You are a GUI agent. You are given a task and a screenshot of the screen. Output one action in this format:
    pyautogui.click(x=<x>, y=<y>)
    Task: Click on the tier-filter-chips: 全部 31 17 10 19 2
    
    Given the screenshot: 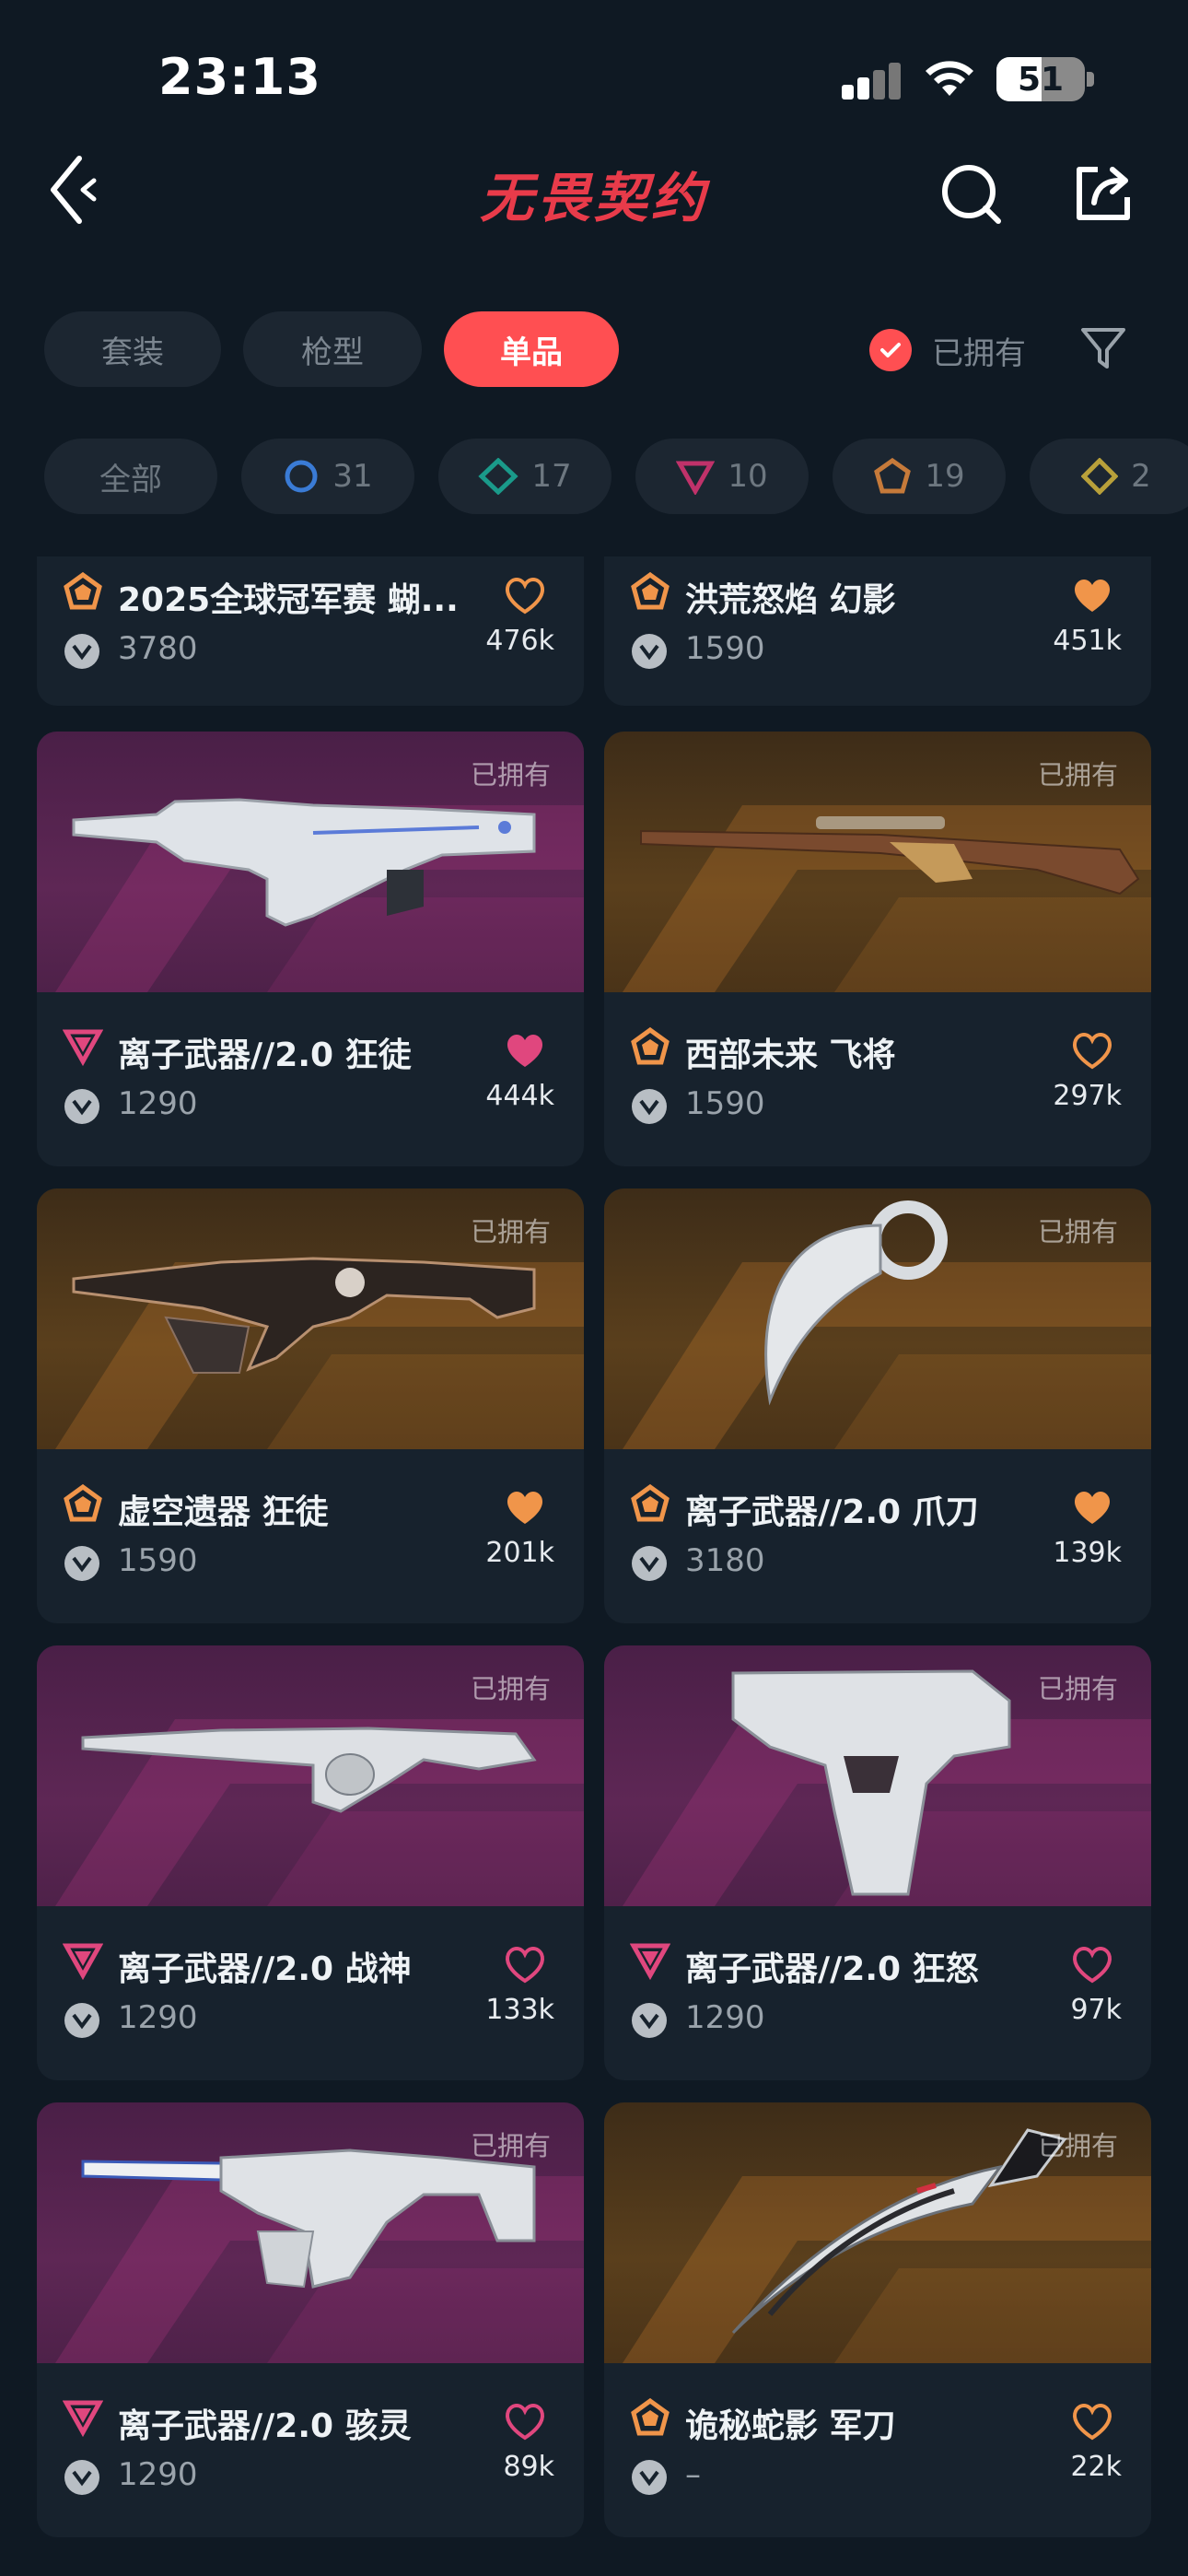 What is the action you would take?
    pyautogui.click(x=616, y=476)
    